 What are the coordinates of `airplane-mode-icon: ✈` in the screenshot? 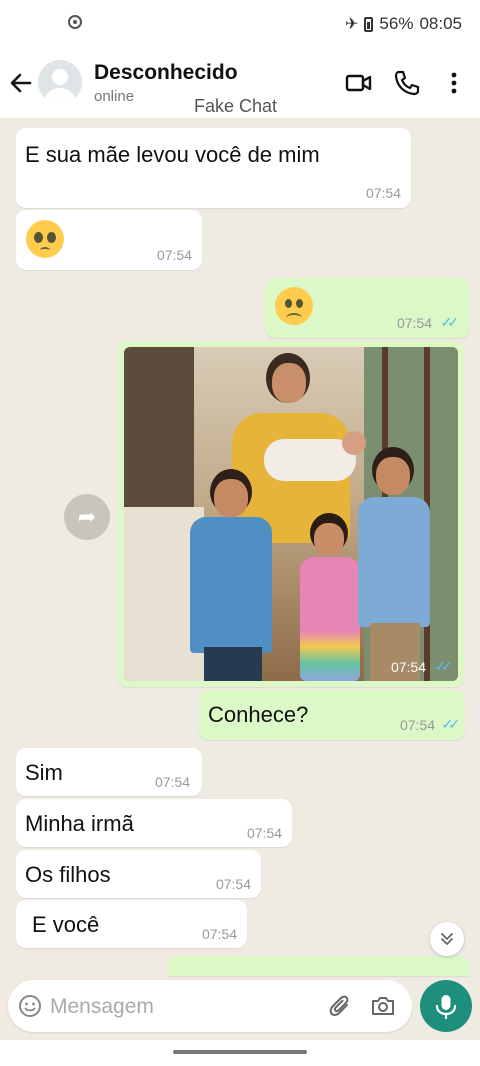 It's located at (352, 24).